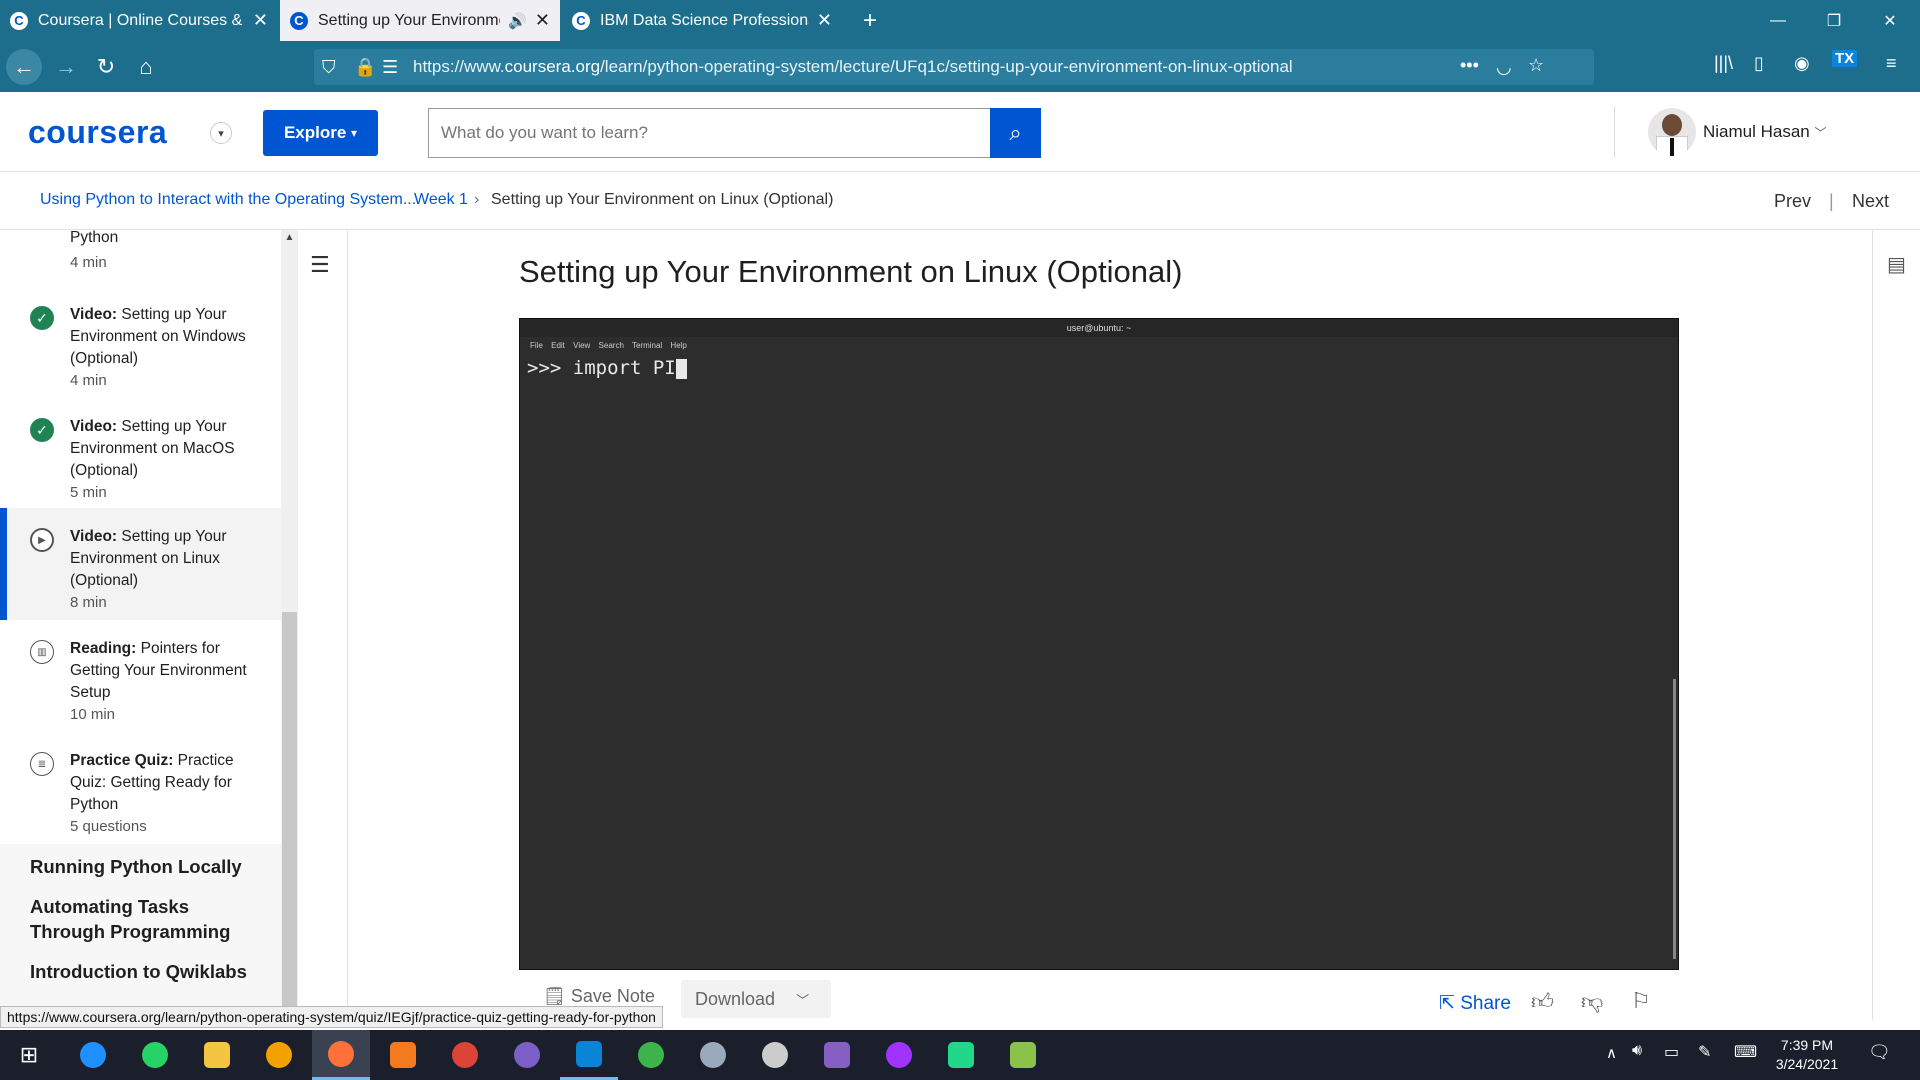 This screenshot has width=1920, height=1080. Describe the element at coordinates (1845, 58) in the screenshot. I see `tx-extension-icon: TX` at that location.